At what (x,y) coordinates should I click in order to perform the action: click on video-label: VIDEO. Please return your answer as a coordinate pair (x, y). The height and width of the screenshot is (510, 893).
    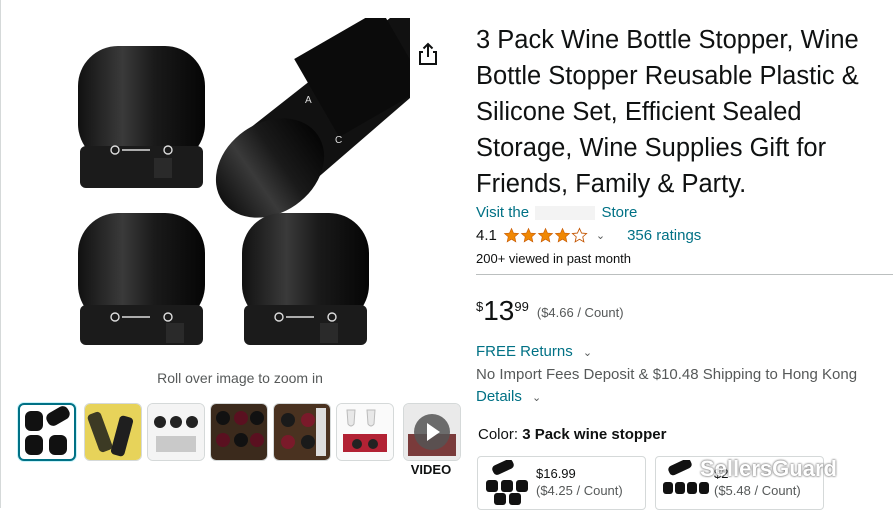
    Looking at the image, I should click on (431, 469).